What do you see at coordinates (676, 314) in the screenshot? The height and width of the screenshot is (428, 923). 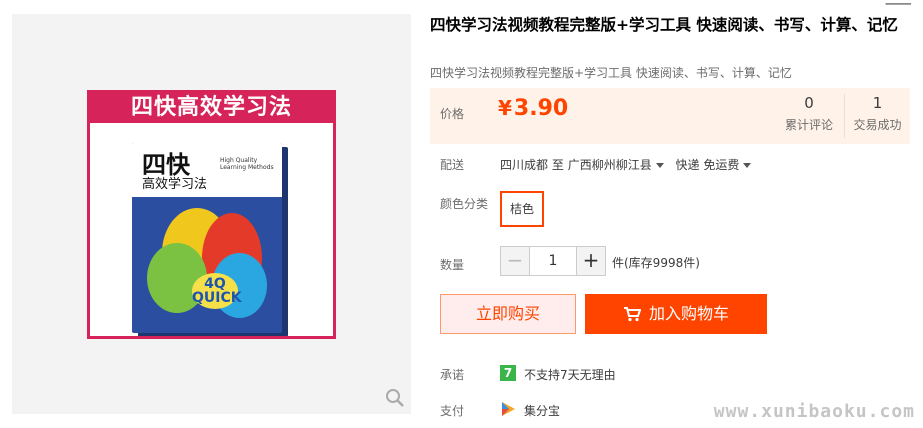 I see `add-to-cart-button: 加入购物车` at bounding box center [676, 314].